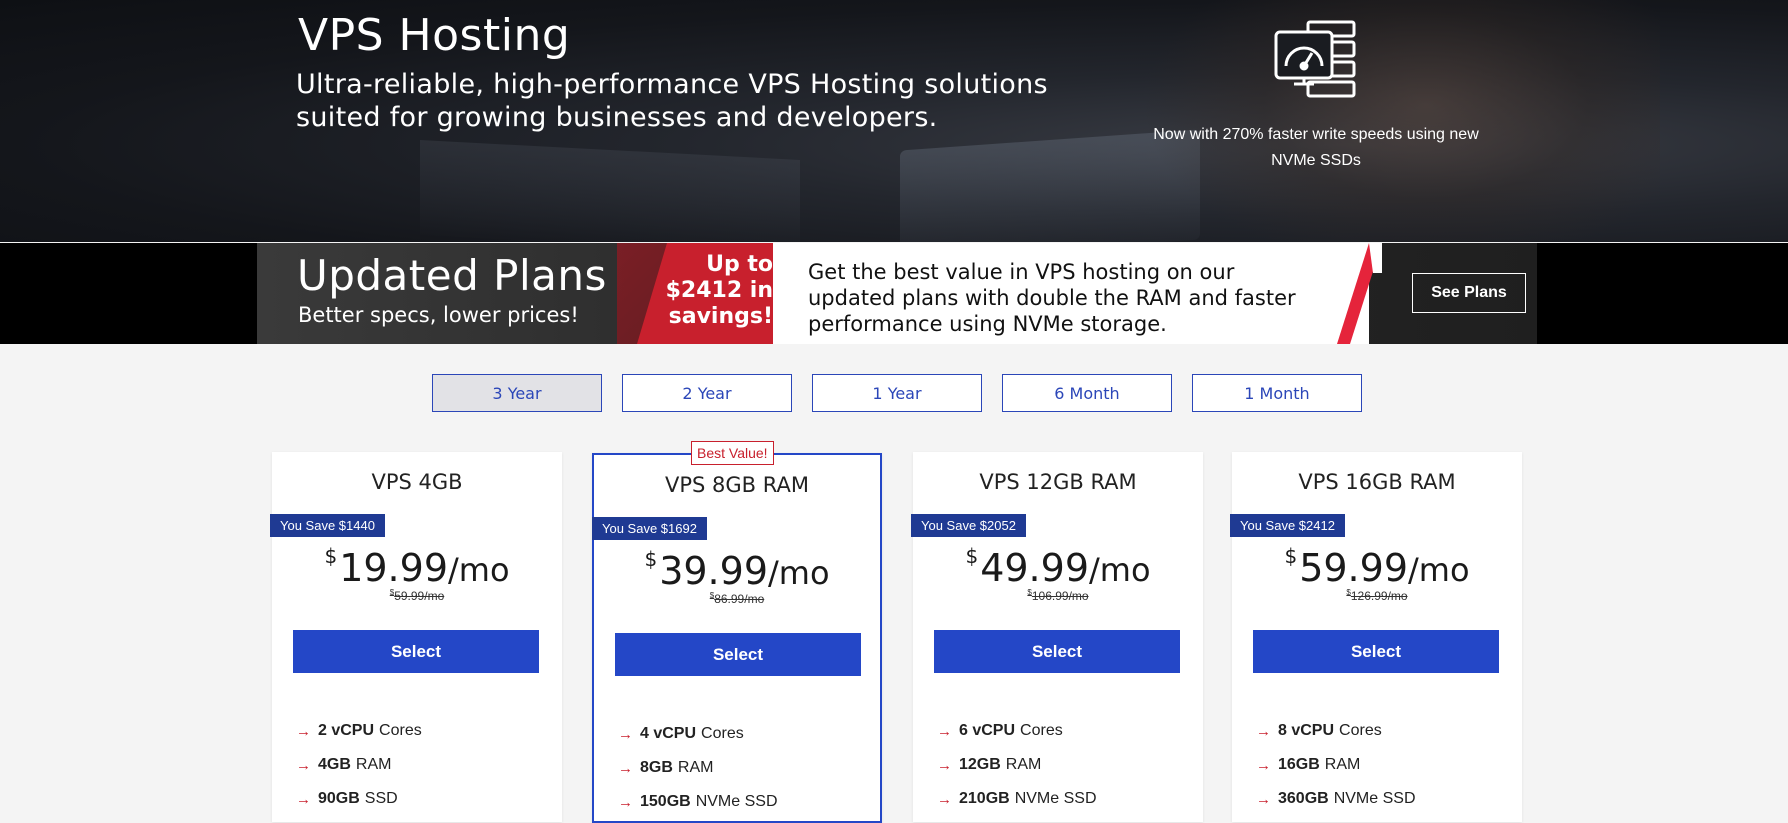 The image size is (1788, 823). What do you see at coordinates (1336, 799) in the screenshot?
I see `feature-item: → 360GB NVMe SSD` at bounding box center [1336, 799].